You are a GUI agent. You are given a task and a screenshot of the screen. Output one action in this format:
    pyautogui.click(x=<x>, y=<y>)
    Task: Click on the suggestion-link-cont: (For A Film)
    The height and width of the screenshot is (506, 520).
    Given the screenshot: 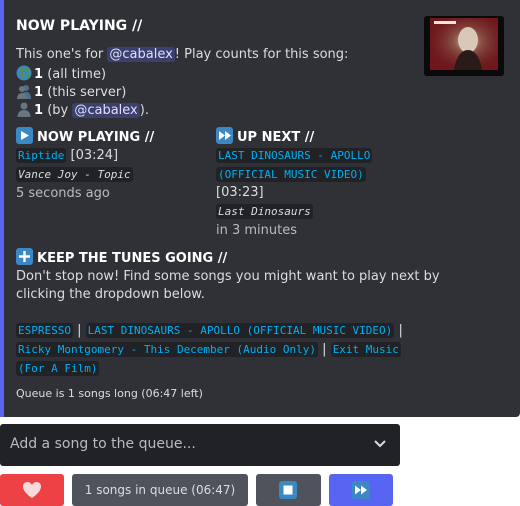 What is the action you would take?
    pyautogui.click(x=58, y=368)
    